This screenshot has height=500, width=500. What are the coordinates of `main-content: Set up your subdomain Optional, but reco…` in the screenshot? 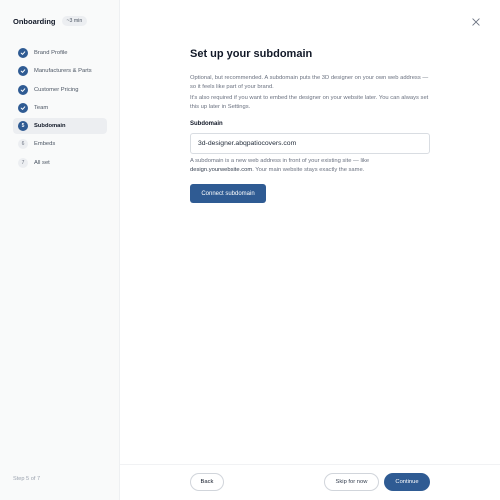 It's located at (310, 125).